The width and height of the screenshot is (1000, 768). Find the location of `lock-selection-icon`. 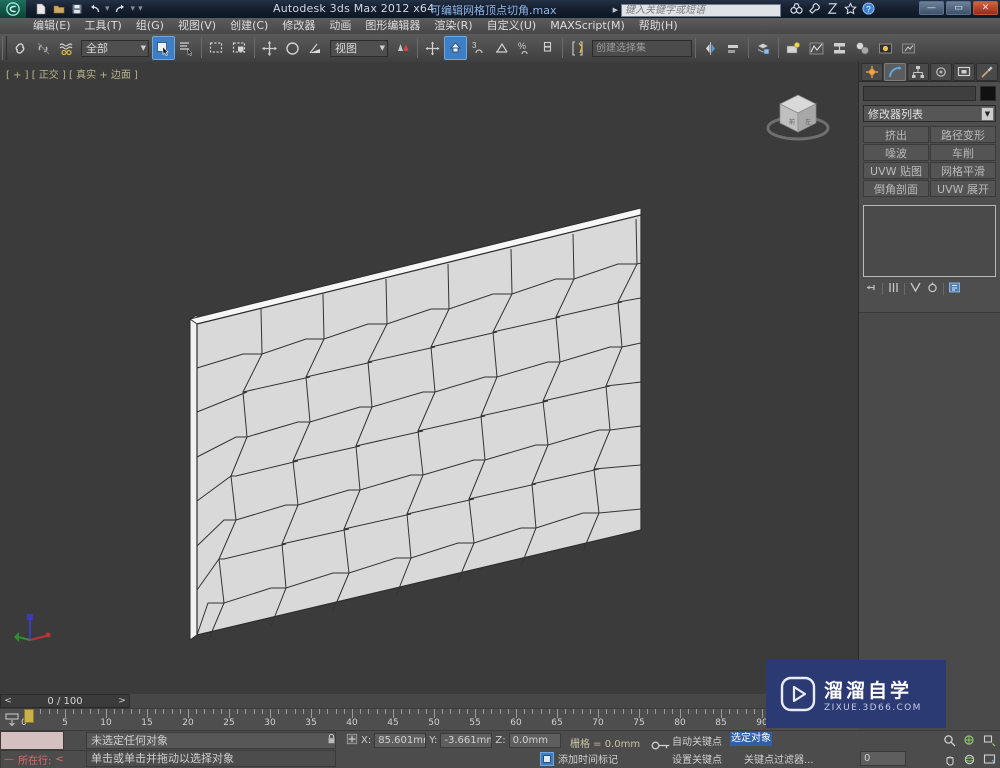

lock-selection-icon is located at coordinates (331, 740).